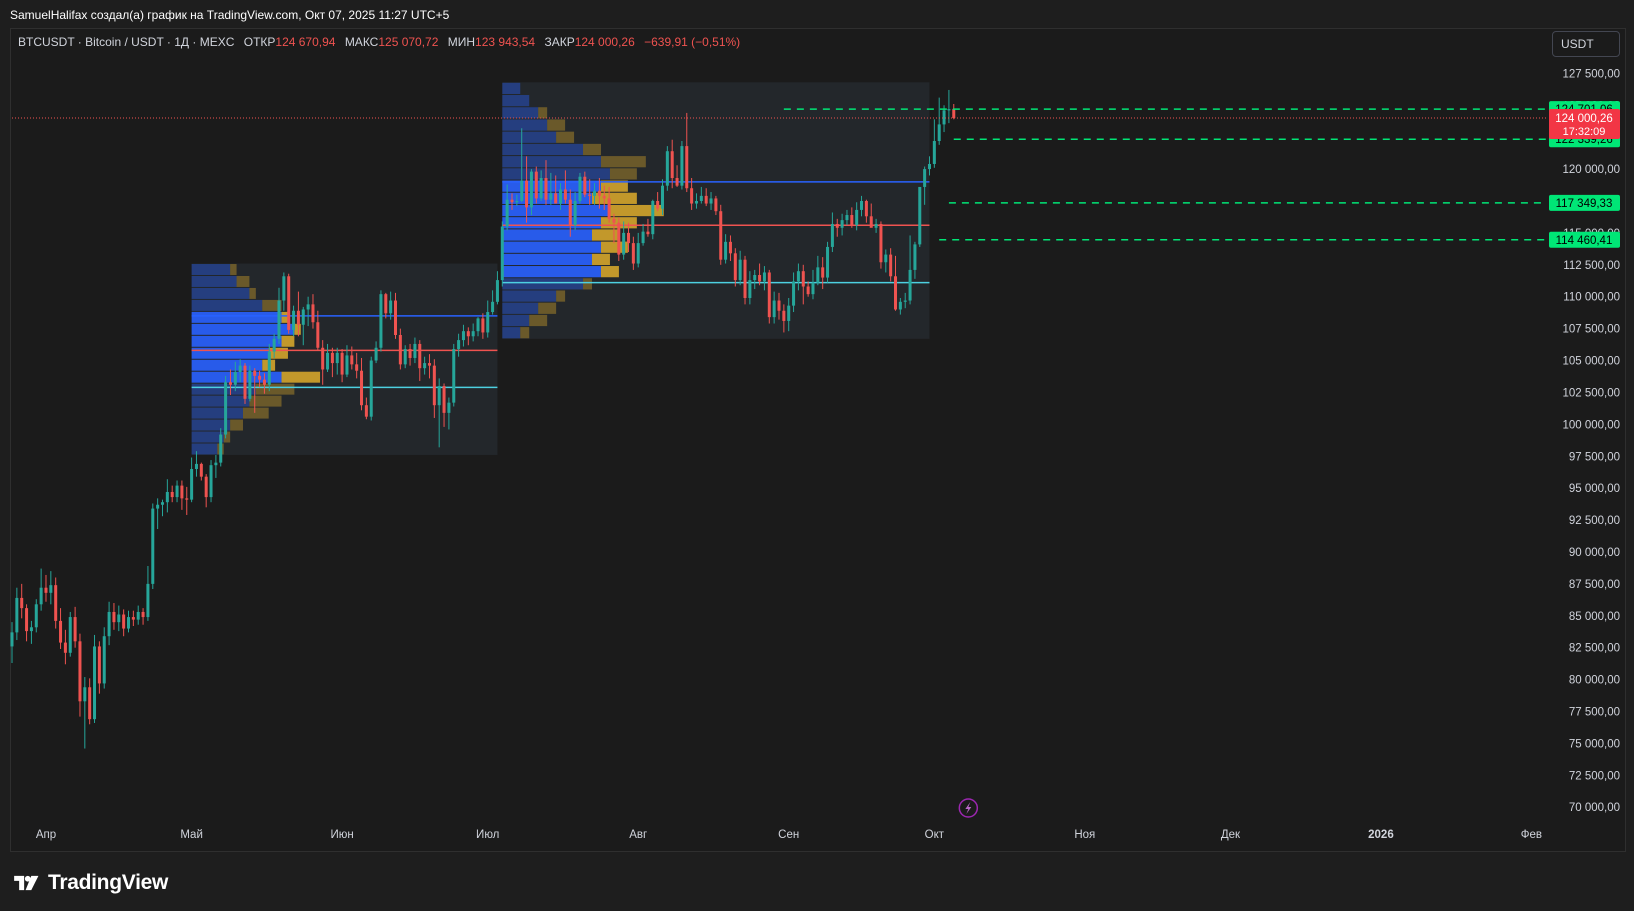 This screenshot has width=1634, height=911. I want to click on symbol-title: BTCUSDT · Bitcoin / USDT · 1Д · MEXC, so click(126, 42).